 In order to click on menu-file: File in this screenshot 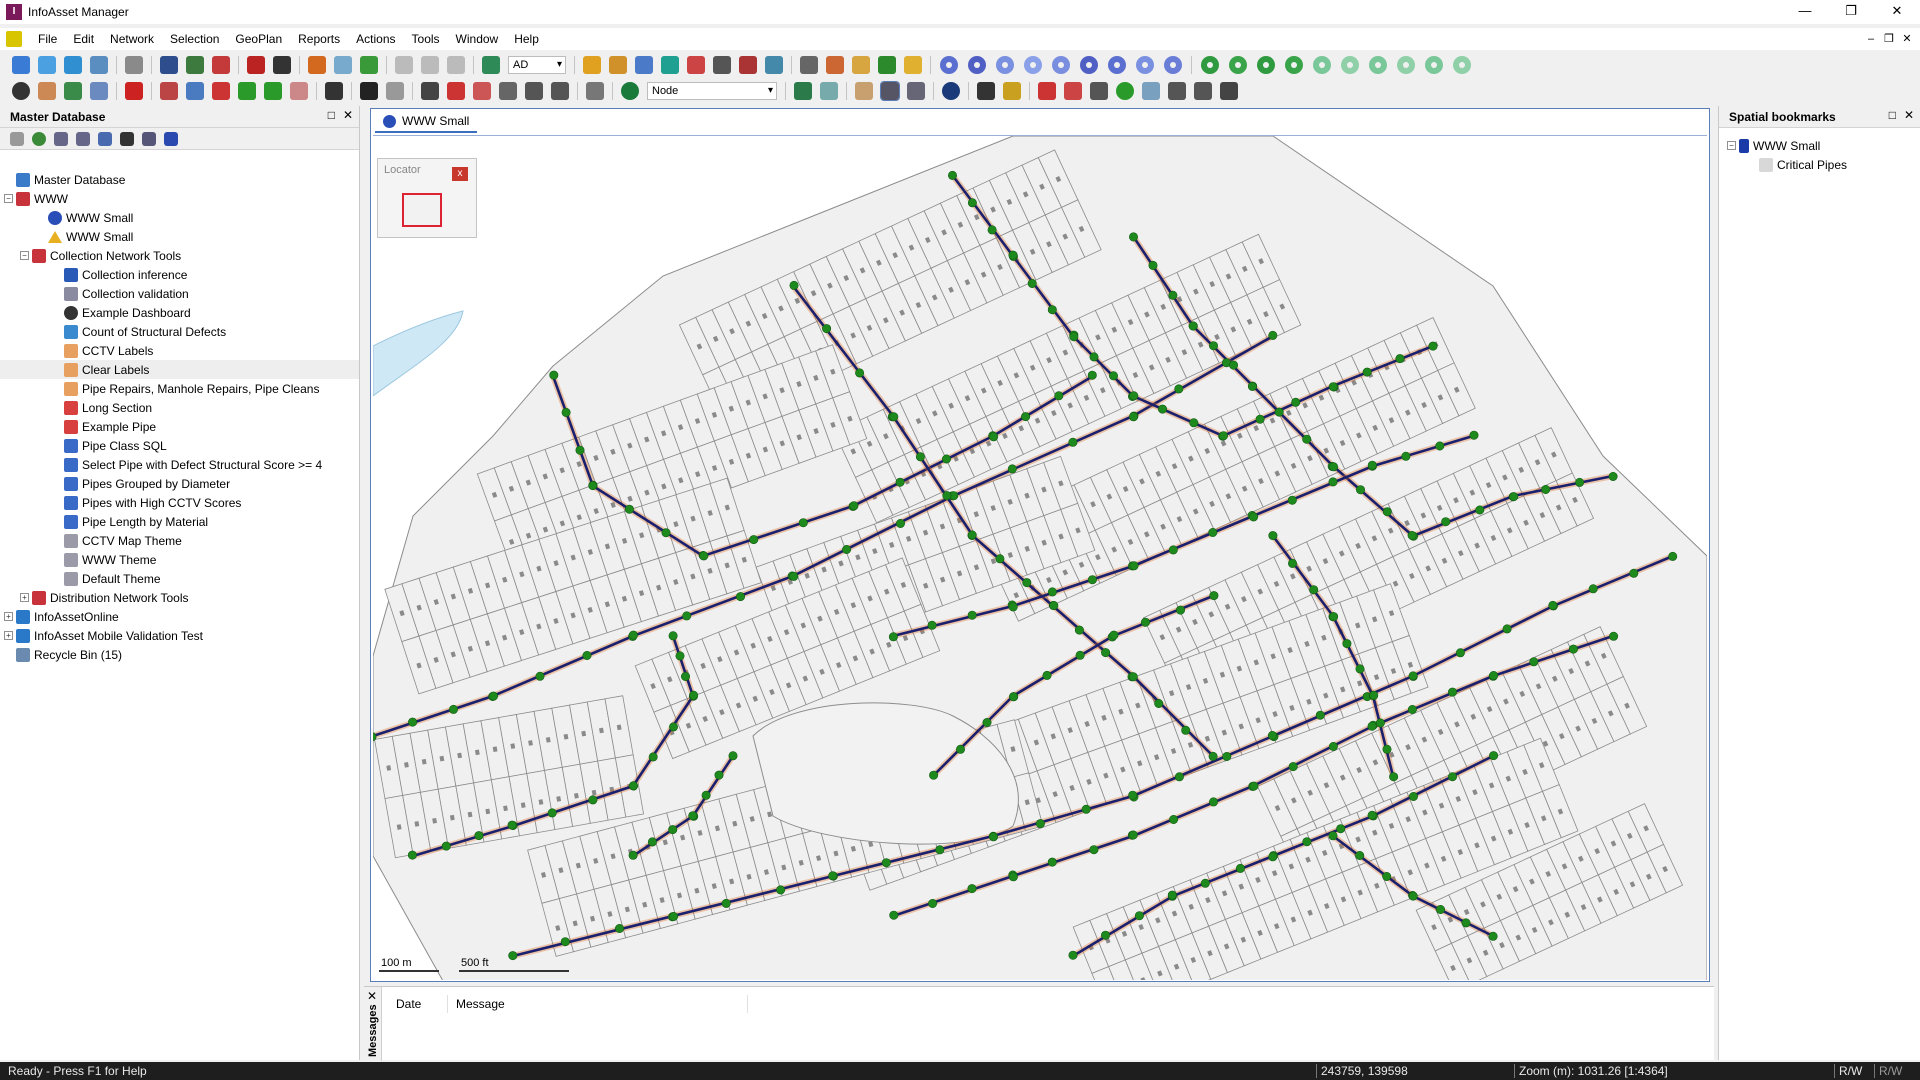, I will do `click(47, 39)`.